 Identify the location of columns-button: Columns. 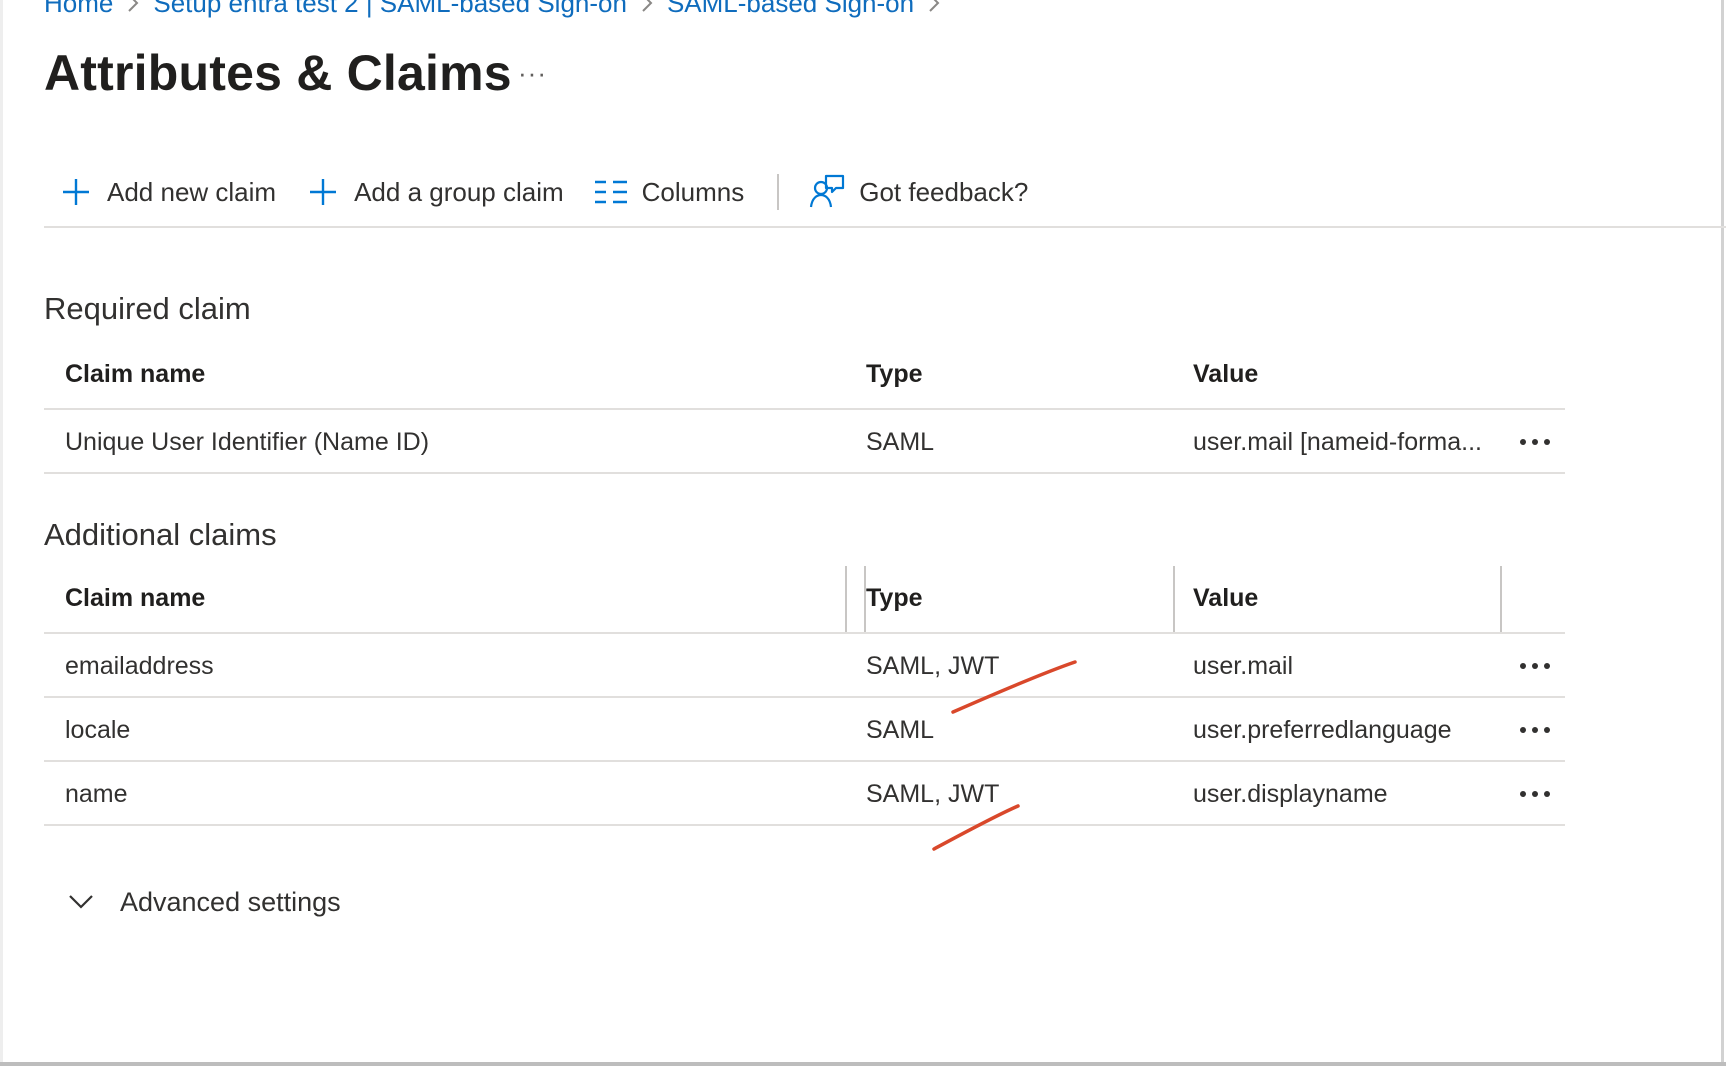
(669, 192).